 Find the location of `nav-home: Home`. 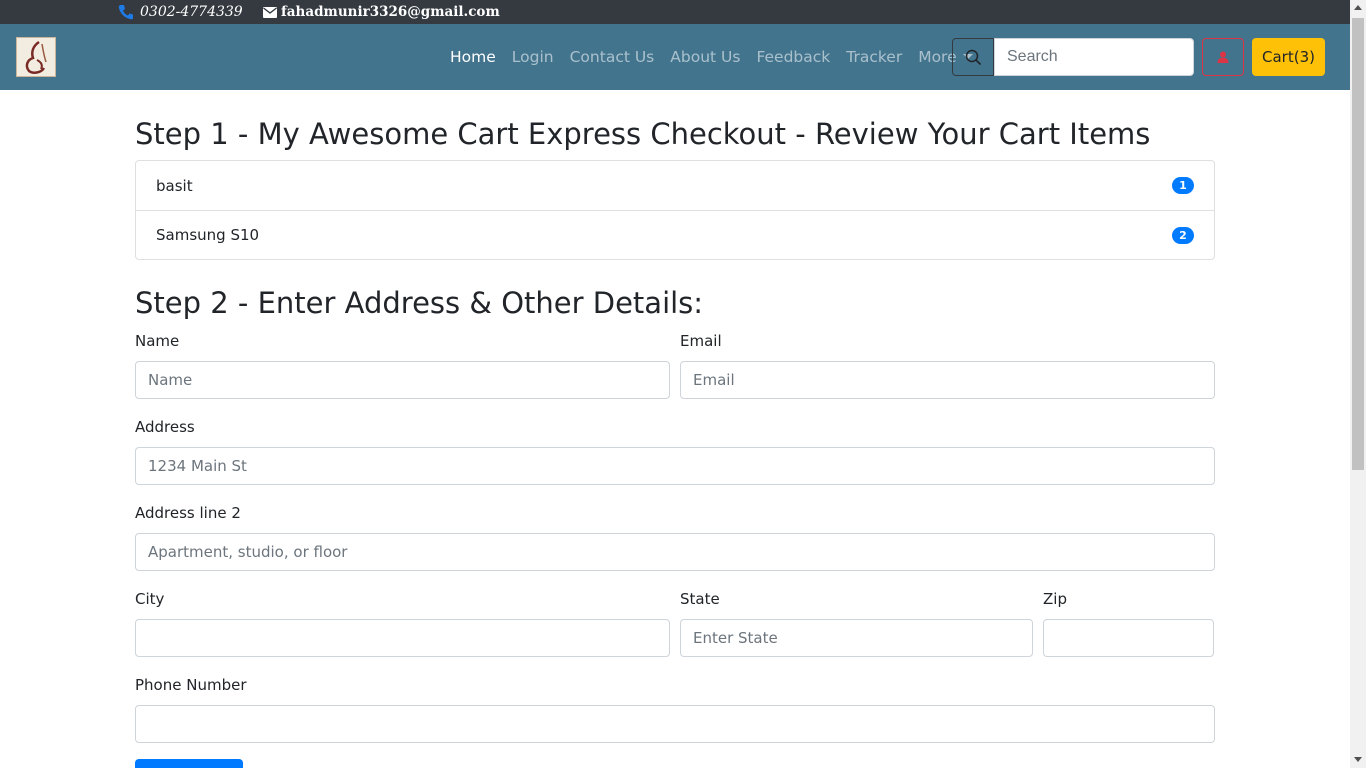

nav-home: Home is located at coordinates (473, 57).